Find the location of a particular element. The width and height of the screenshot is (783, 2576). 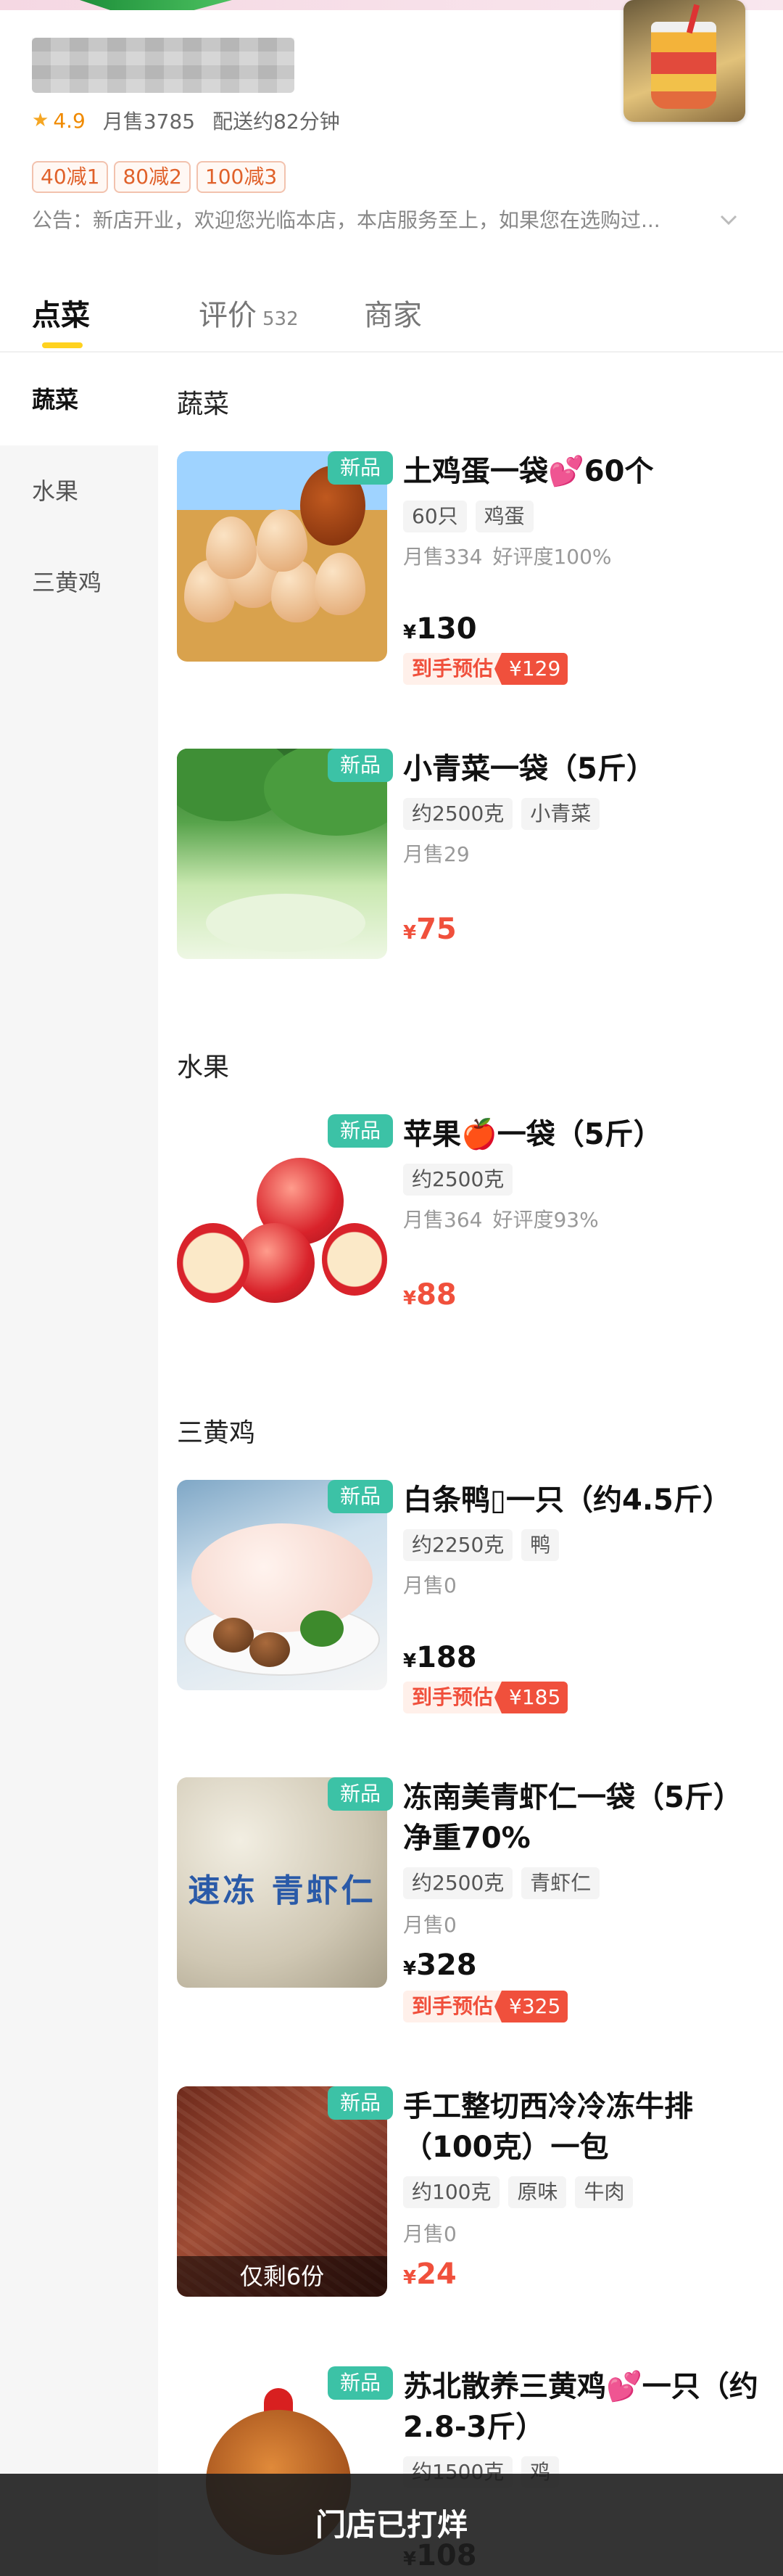

shop-stats: ★ 4.9 月售3785 配送约82分钟 is located at coordinates (186, 120).